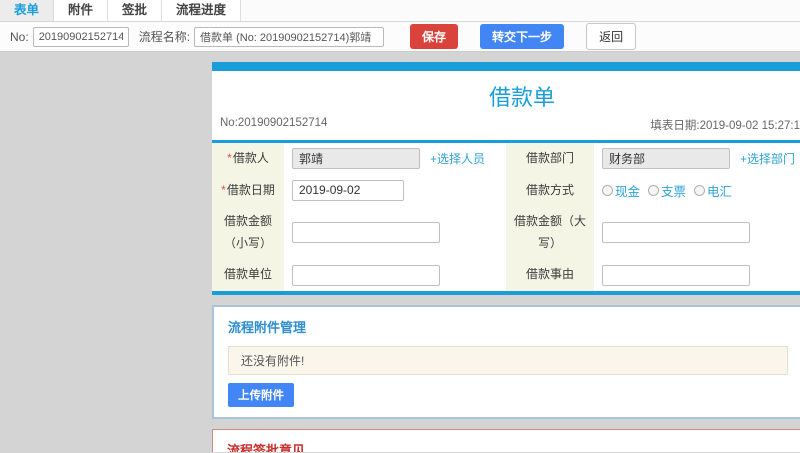  I want to click on amount-lower-label: 借款金额（小写）, so click(248, 233).